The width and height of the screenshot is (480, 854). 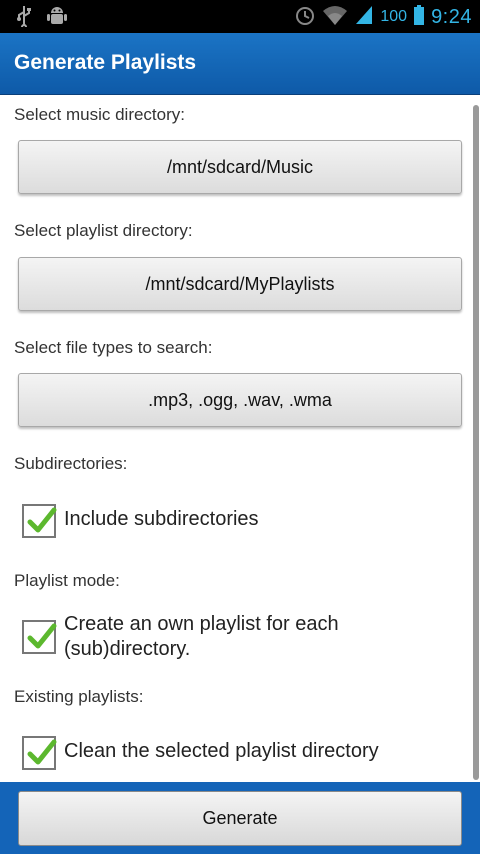 What do you see at coordinates (240, 284) in the screenshot?
I see `playlist-directory-button: /mnt/sdcard/MyPlaylists` at bounding box center [240, 284].